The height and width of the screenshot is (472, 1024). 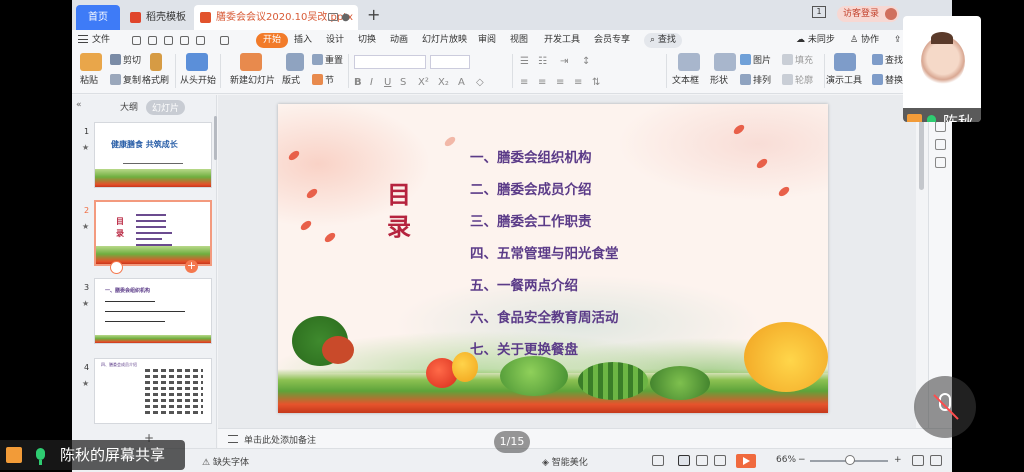 I want to click on align-right-icon: ≡, so click(x=560, y=82).